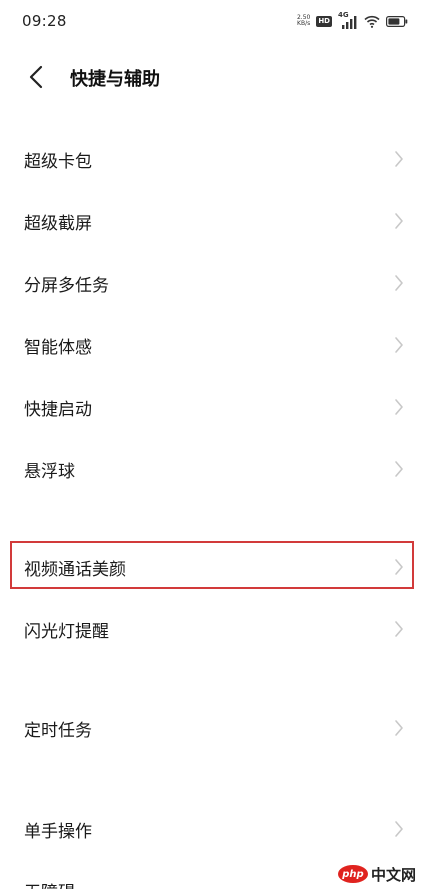  What do you see at coordinates (343, 15) in the screenshot?
I see `signal-type-label: 4G` at bounding box center [343, 15].